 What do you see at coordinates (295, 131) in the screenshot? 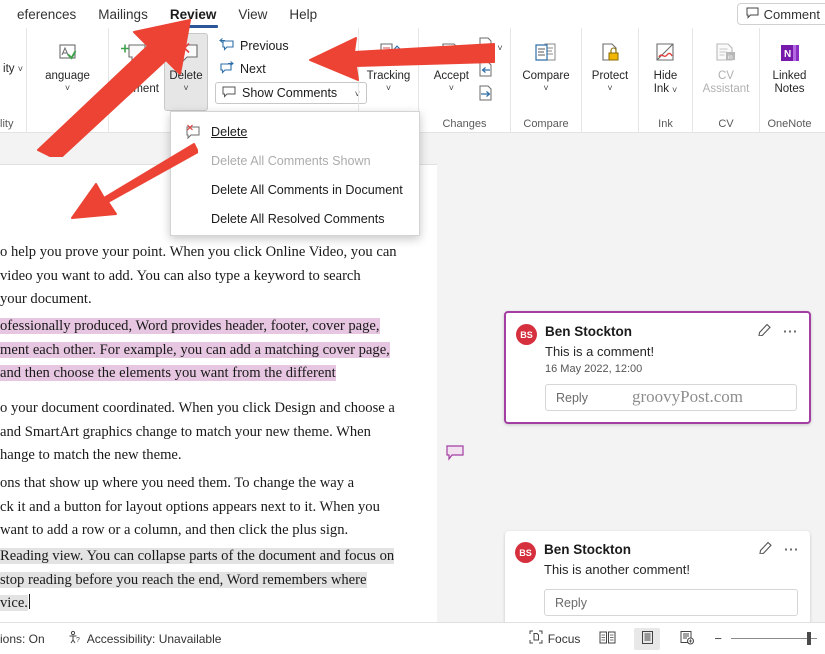
I see `menu-item-delete: Delete` at bounding box center [295, 131].